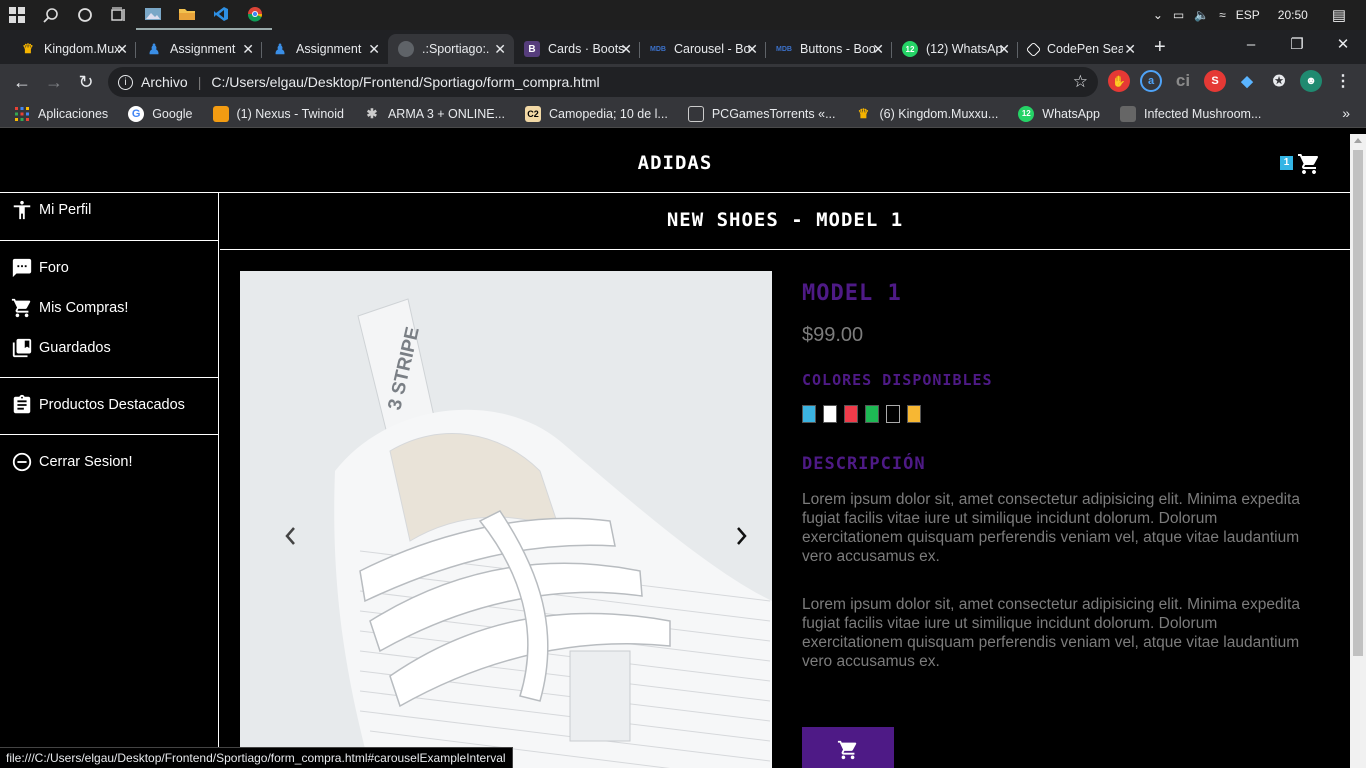 The height and width of the screenshot is (768, 1366). What do you see at coordinates (784, 49) in the screenshot?
I see `mdb-icon: MDB` at bounding box center [784, 49].